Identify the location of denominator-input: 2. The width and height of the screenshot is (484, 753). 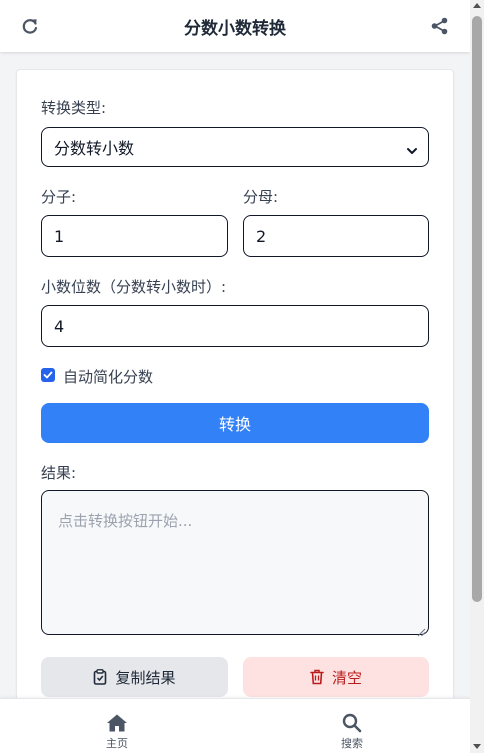
(336, 236).